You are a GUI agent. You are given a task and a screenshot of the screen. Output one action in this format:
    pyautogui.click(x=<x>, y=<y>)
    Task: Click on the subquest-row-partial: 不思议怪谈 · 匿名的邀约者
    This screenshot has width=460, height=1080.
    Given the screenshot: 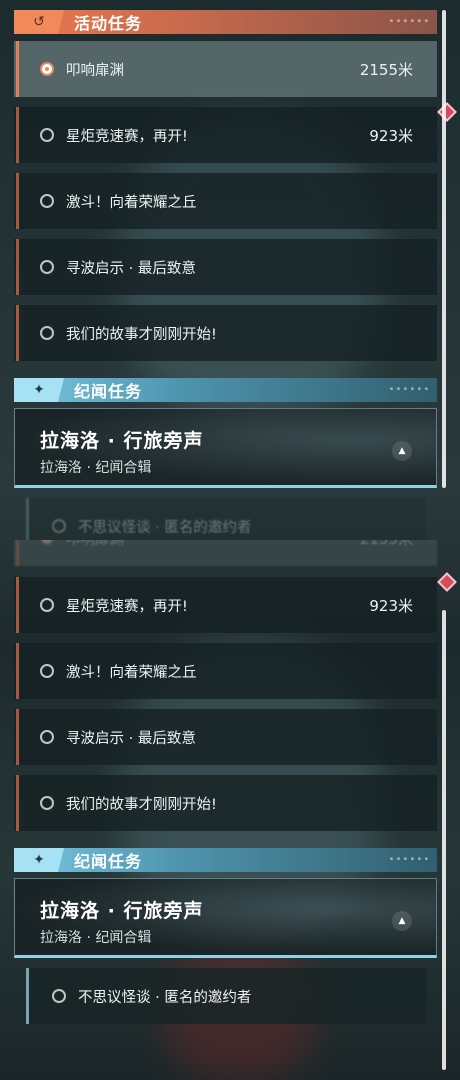 What is the action you would take?
    pyautogui.click(x=226, y=519)
    